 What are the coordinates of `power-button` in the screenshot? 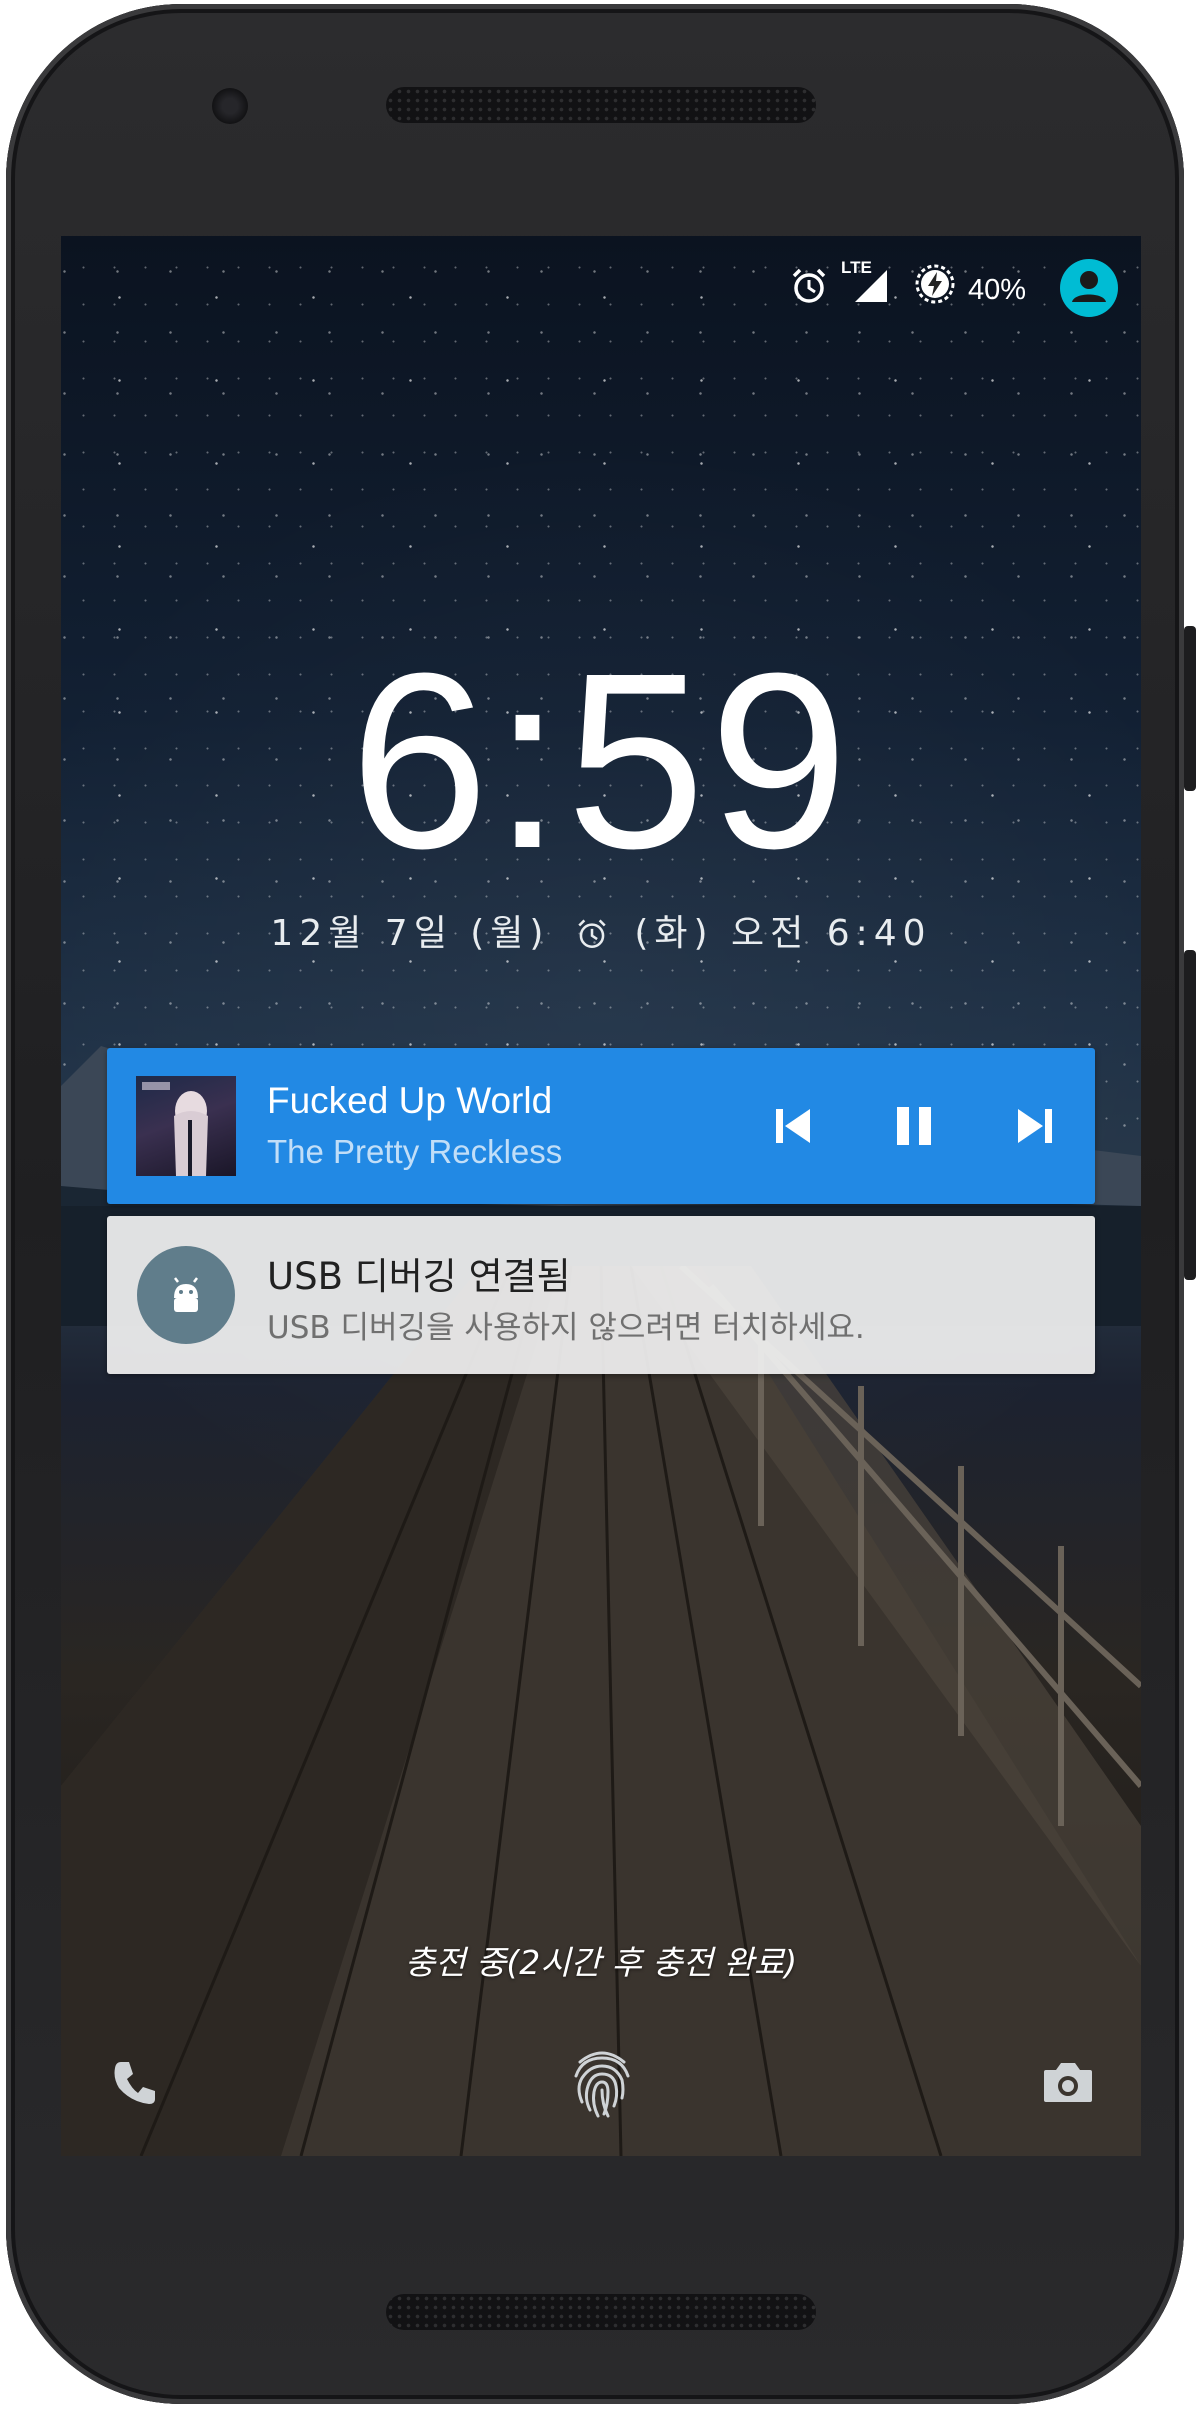 It's located at (1190, 708).